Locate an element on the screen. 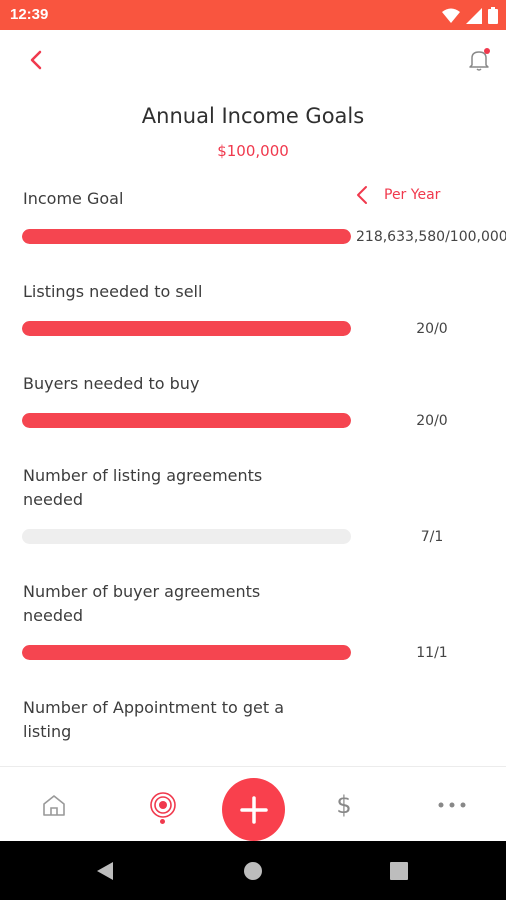 Image resolution: width=506 pixels, height=900 pixels. app-header is located at coordinates (253, 60).